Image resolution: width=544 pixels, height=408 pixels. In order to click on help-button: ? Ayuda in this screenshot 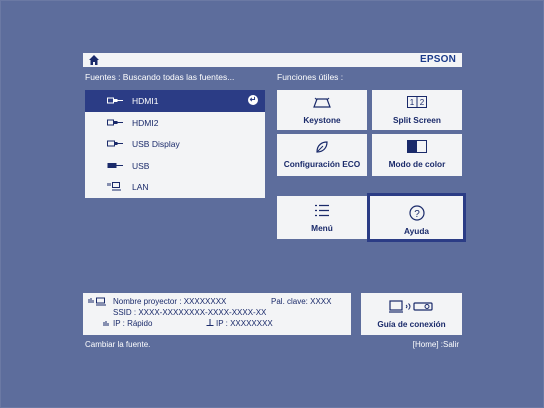, I will do `click(416, 217)`.